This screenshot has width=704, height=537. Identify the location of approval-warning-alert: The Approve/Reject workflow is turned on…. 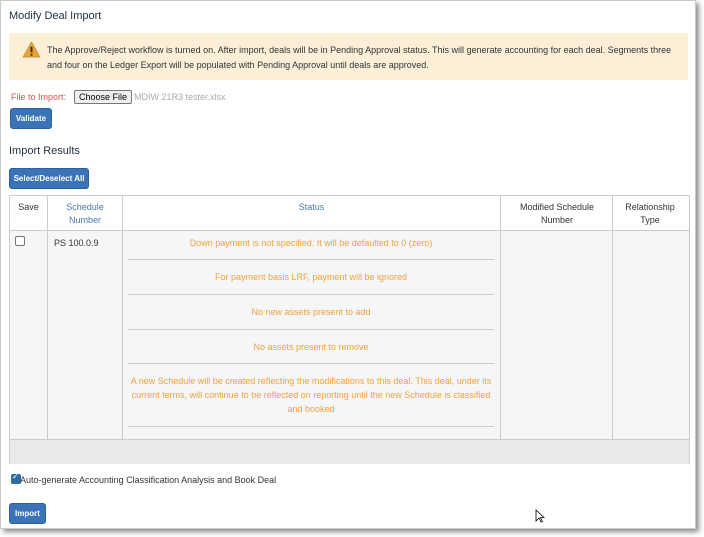
(348, 56).